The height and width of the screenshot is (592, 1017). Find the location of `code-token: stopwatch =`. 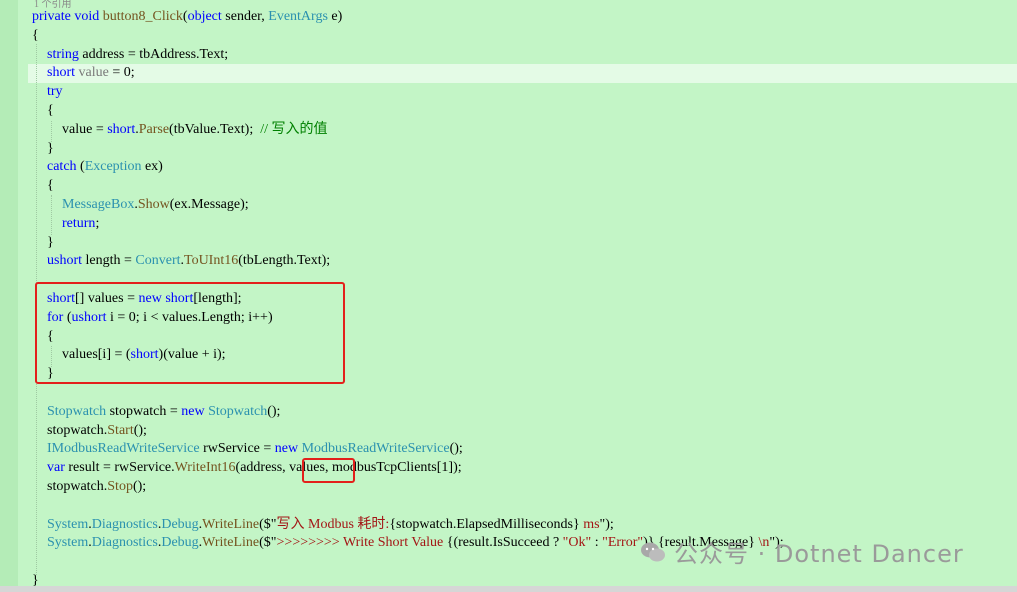

code-token: stopwatch = is located at coordinates (144, 411).